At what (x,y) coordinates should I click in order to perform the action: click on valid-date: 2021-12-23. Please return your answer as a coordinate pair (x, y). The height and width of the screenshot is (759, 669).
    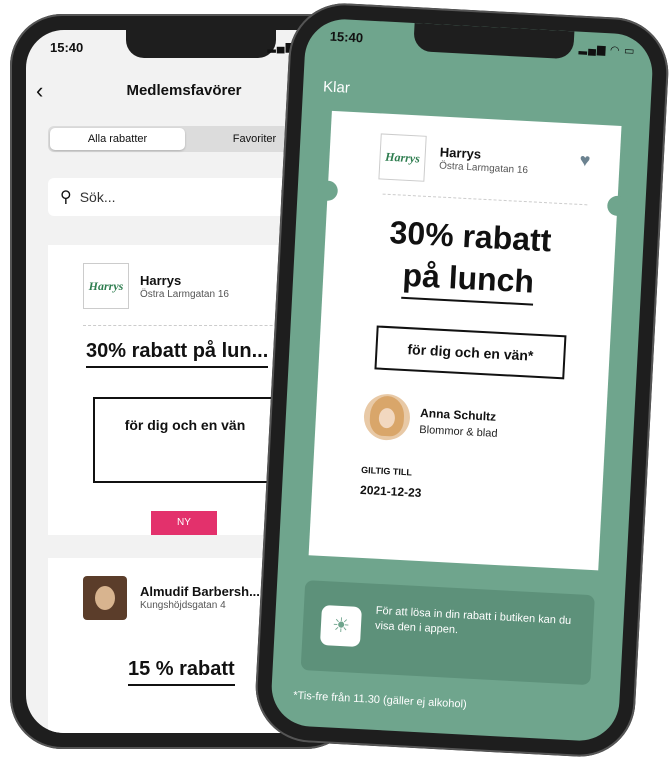
    Looking at the image, I should click on (390, 491).